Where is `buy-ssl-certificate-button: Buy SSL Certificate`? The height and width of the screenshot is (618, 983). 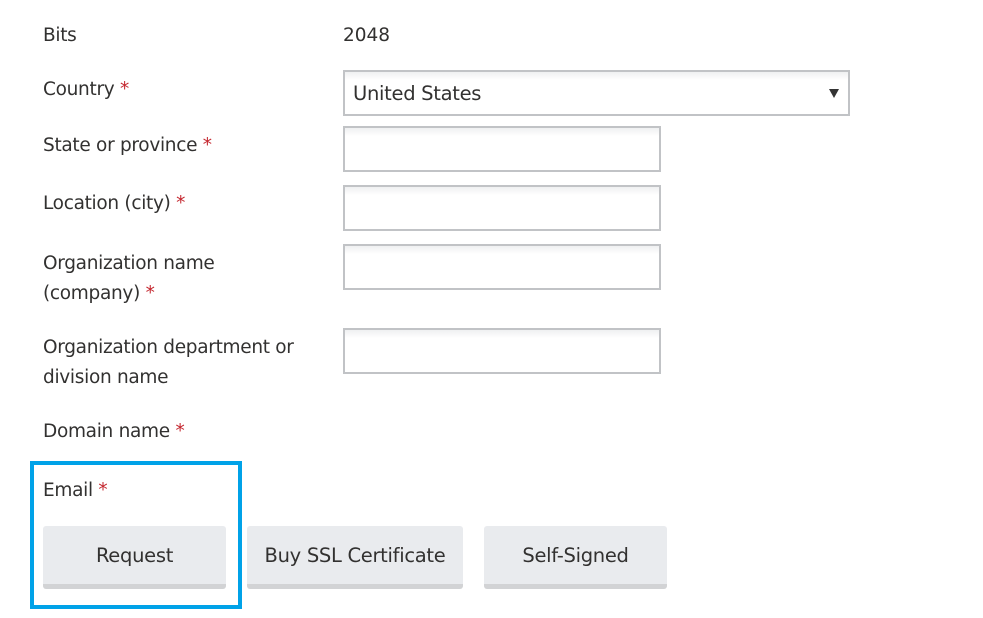 buy-ssl-certificate-button: Buy SSL Certificate is located at coordinates (355, 557).